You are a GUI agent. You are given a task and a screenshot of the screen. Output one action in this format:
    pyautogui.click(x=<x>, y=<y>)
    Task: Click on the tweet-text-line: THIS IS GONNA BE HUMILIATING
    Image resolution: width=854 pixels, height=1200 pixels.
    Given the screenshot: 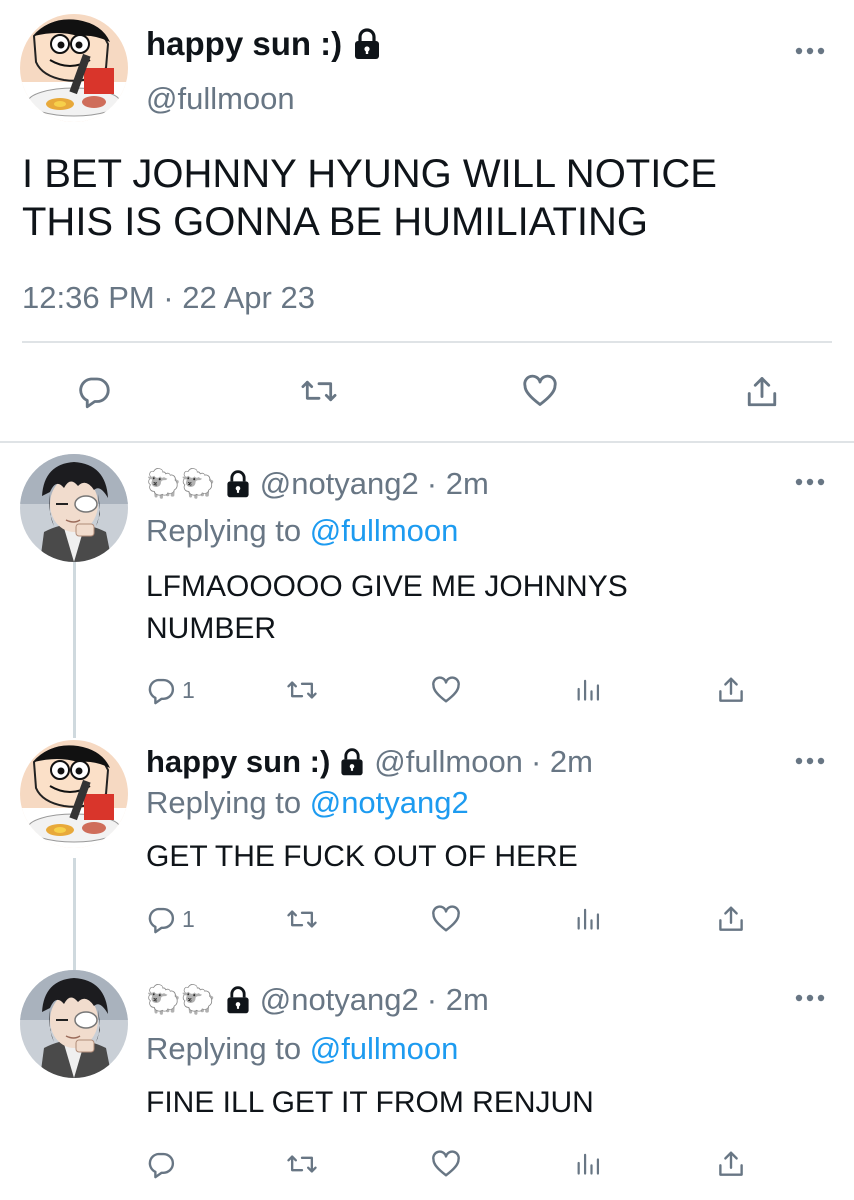 What is the action you would take?
    pyautogui.click(x=335, y=222)
    